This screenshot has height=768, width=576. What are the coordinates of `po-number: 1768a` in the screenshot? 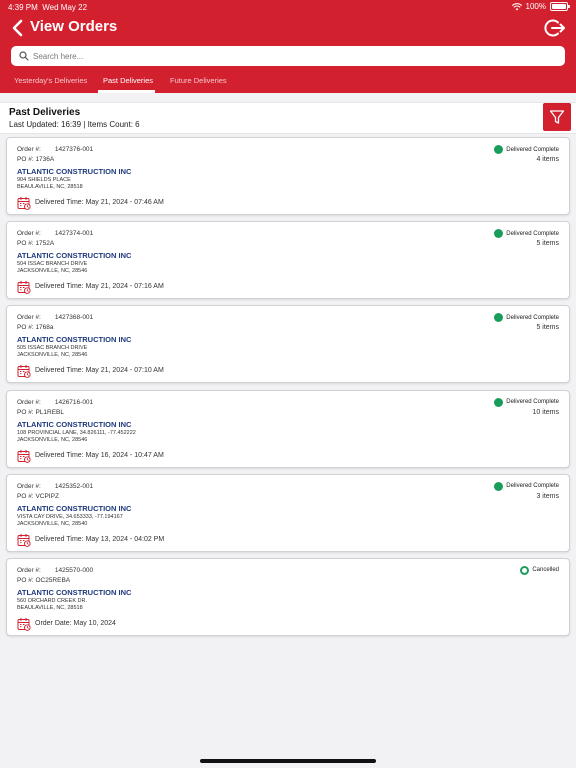 It's located at (44, 328).